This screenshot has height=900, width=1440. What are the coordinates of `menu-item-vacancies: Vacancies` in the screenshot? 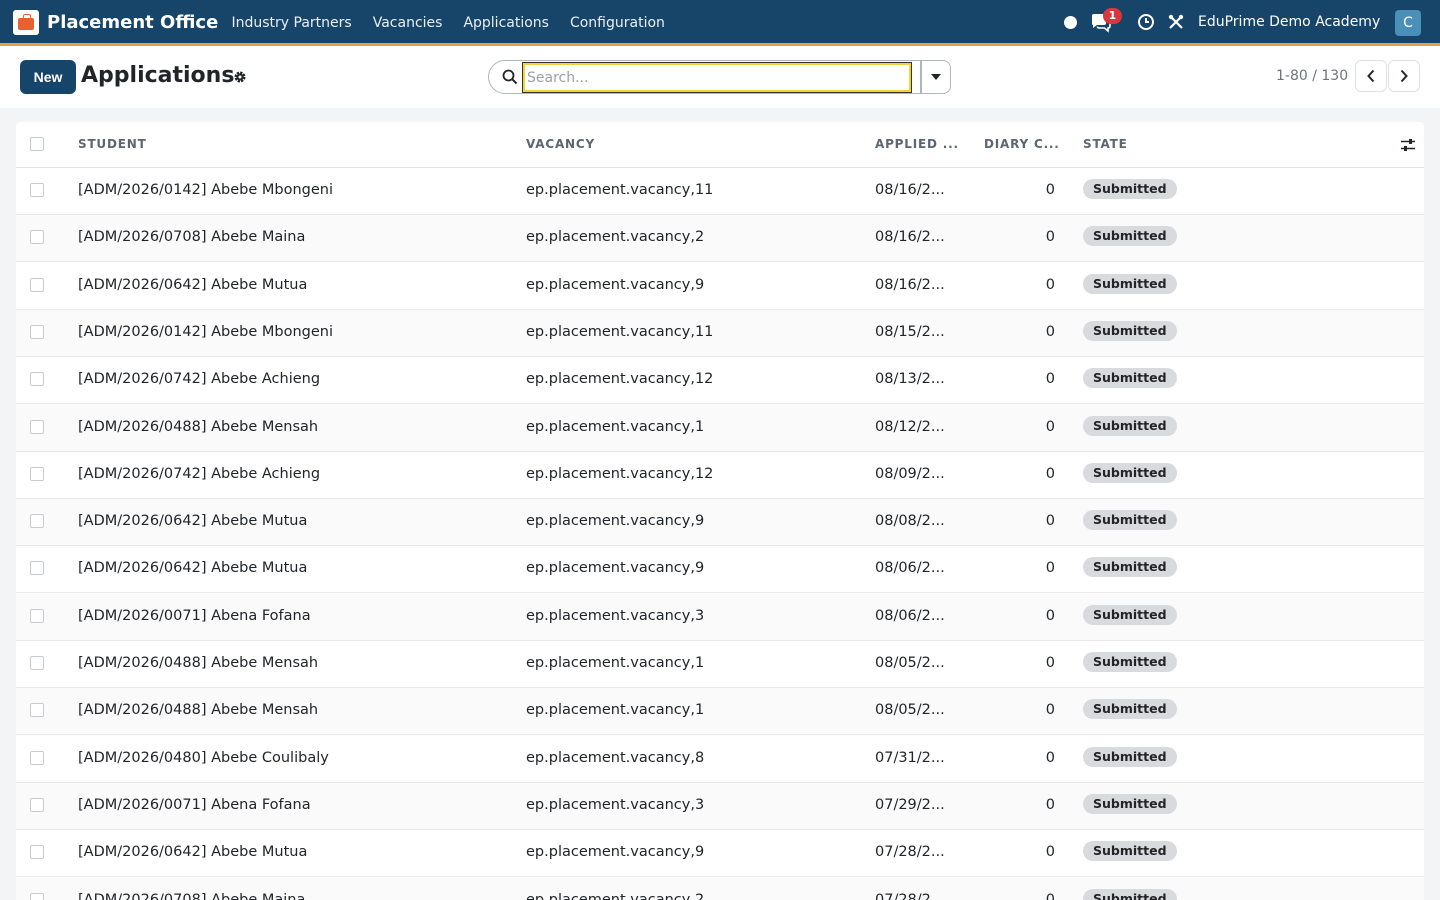 It's located at (407, 23).